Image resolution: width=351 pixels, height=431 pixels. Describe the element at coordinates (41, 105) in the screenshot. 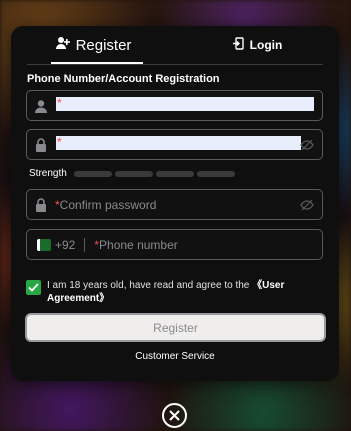

I see `user-icon` at that location.